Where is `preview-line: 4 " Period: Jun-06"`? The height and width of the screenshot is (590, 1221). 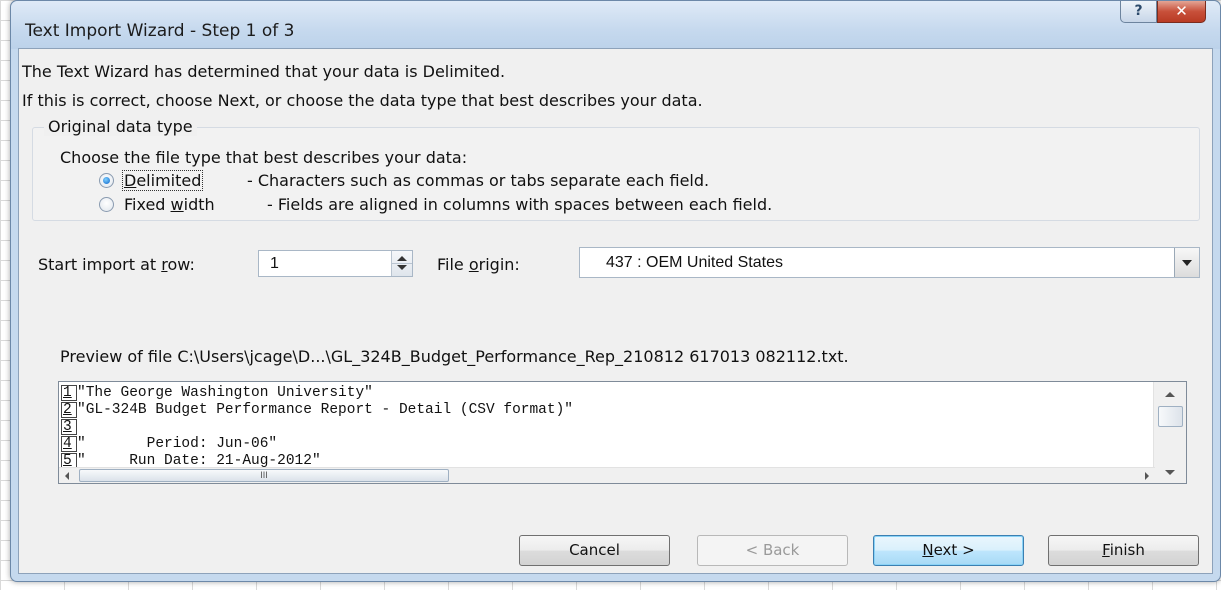
preview-line: 4 " Period: Jun-06" is located at coordinates (169, 444).